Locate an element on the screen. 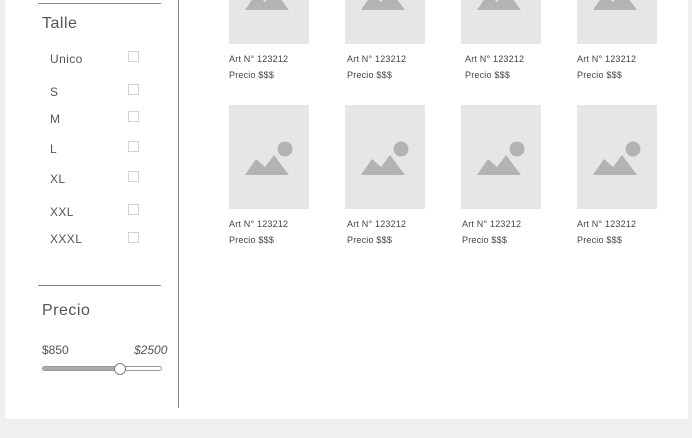  window-frame-left is located at coordinates (2, 210).